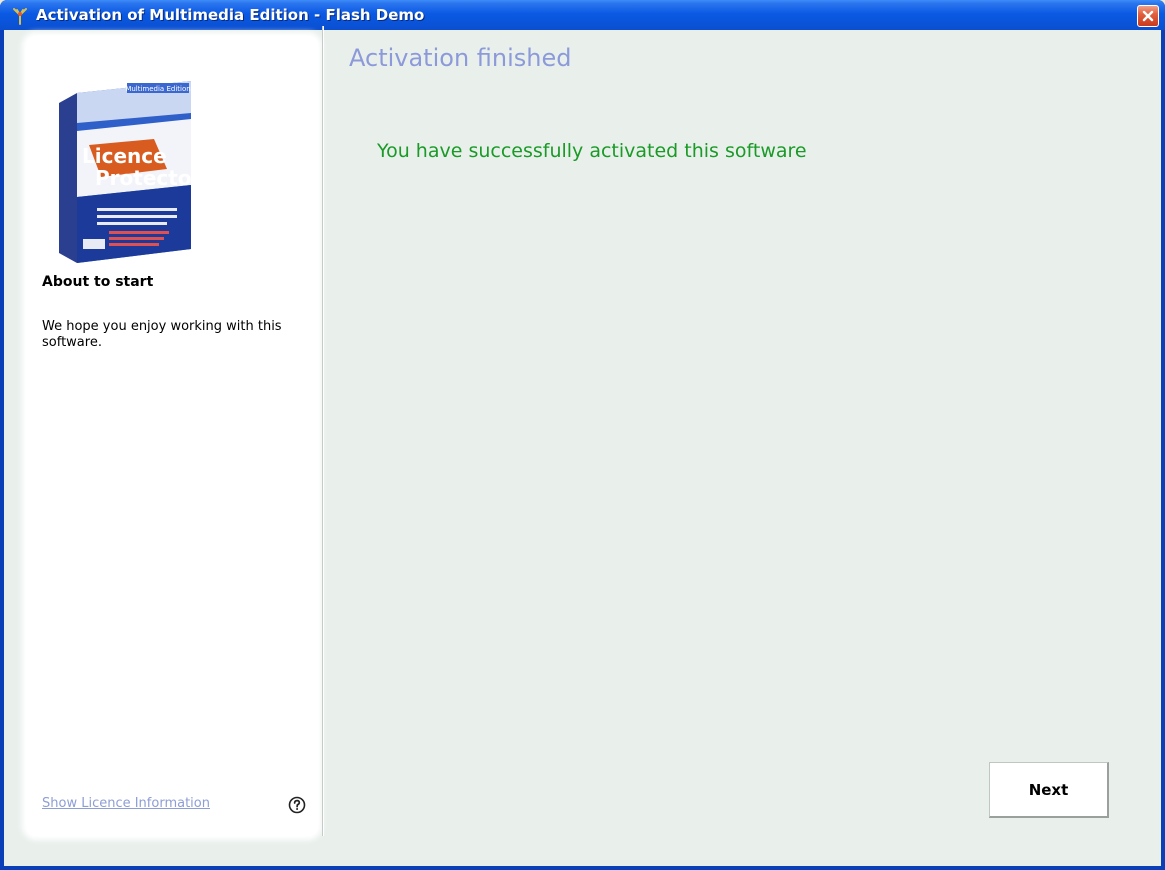 The height and width of the screenshot is (870, 1165). I want to click on next-button: Next, so click(1049, 790).